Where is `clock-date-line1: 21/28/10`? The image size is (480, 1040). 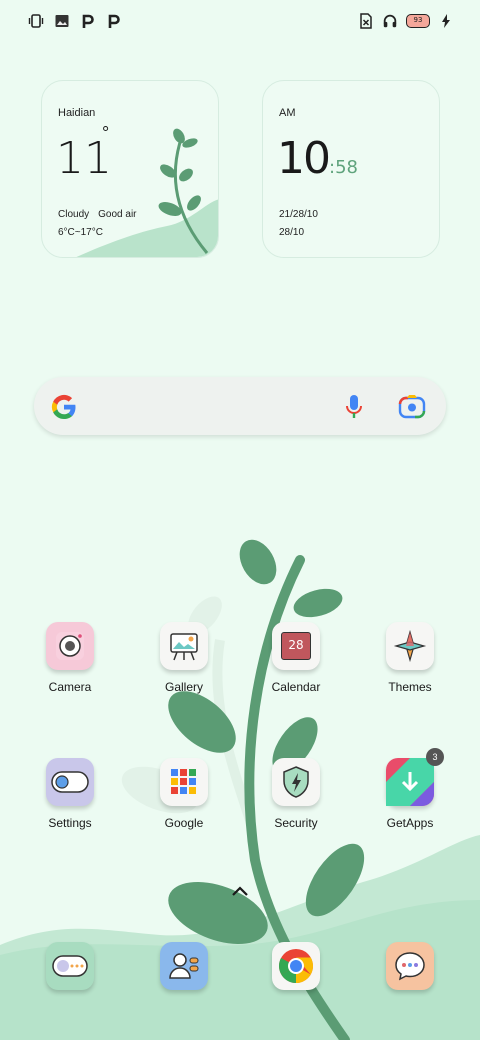 clock-date-line1: 21/28/10 is located at coordinates (298, 214).